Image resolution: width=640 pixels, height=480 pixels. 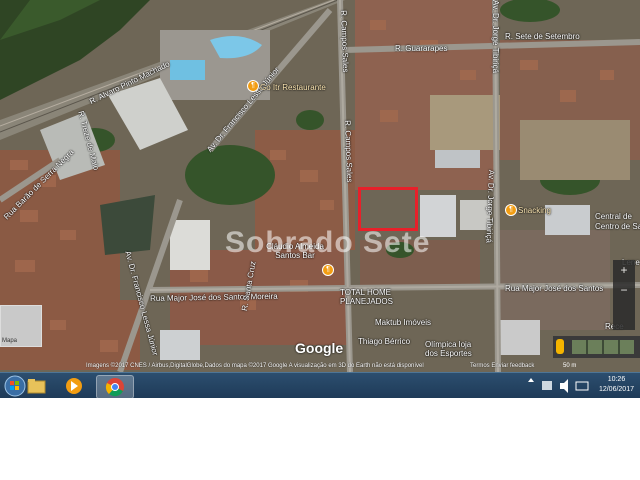 What do you see at coordinates (564, 386) in the screenshot?
I see `volume-icon` at bounding box center [564, 386].